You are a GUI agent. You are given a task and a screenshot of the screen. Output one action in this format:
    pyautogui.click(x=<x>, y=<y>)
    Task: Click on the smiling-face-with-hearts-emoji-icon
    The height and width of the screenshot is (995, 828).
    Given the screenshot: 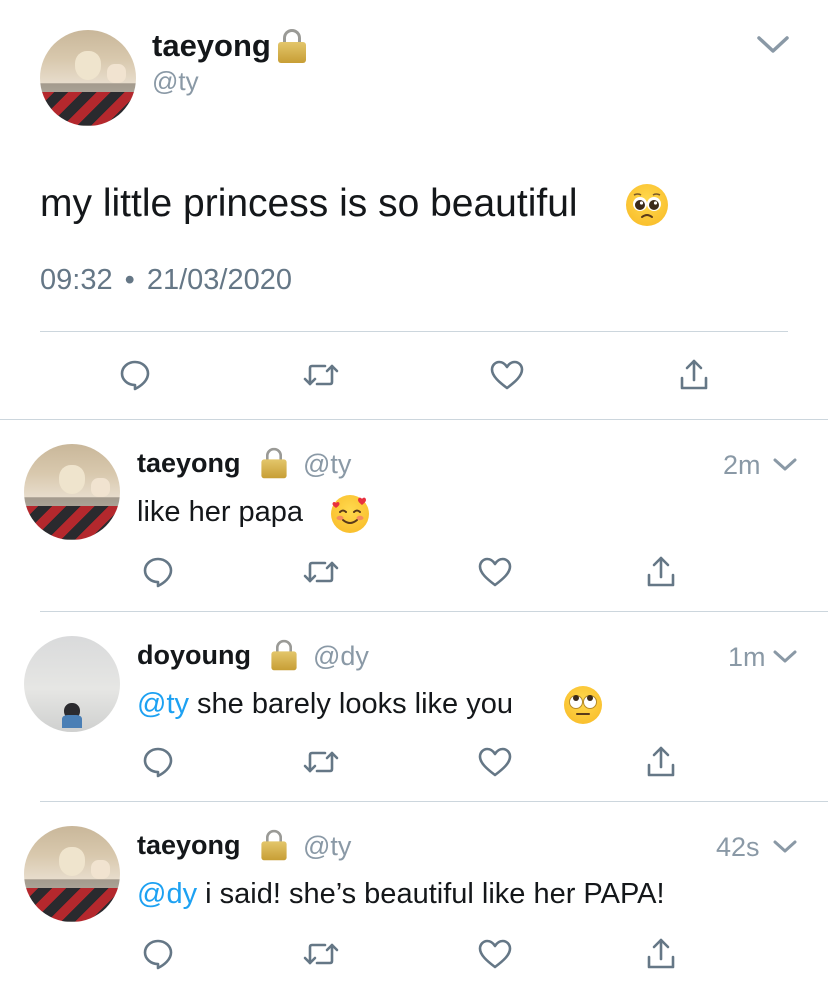 What is the action you would take?
    pyautogui.click(x=350, y=514)
    